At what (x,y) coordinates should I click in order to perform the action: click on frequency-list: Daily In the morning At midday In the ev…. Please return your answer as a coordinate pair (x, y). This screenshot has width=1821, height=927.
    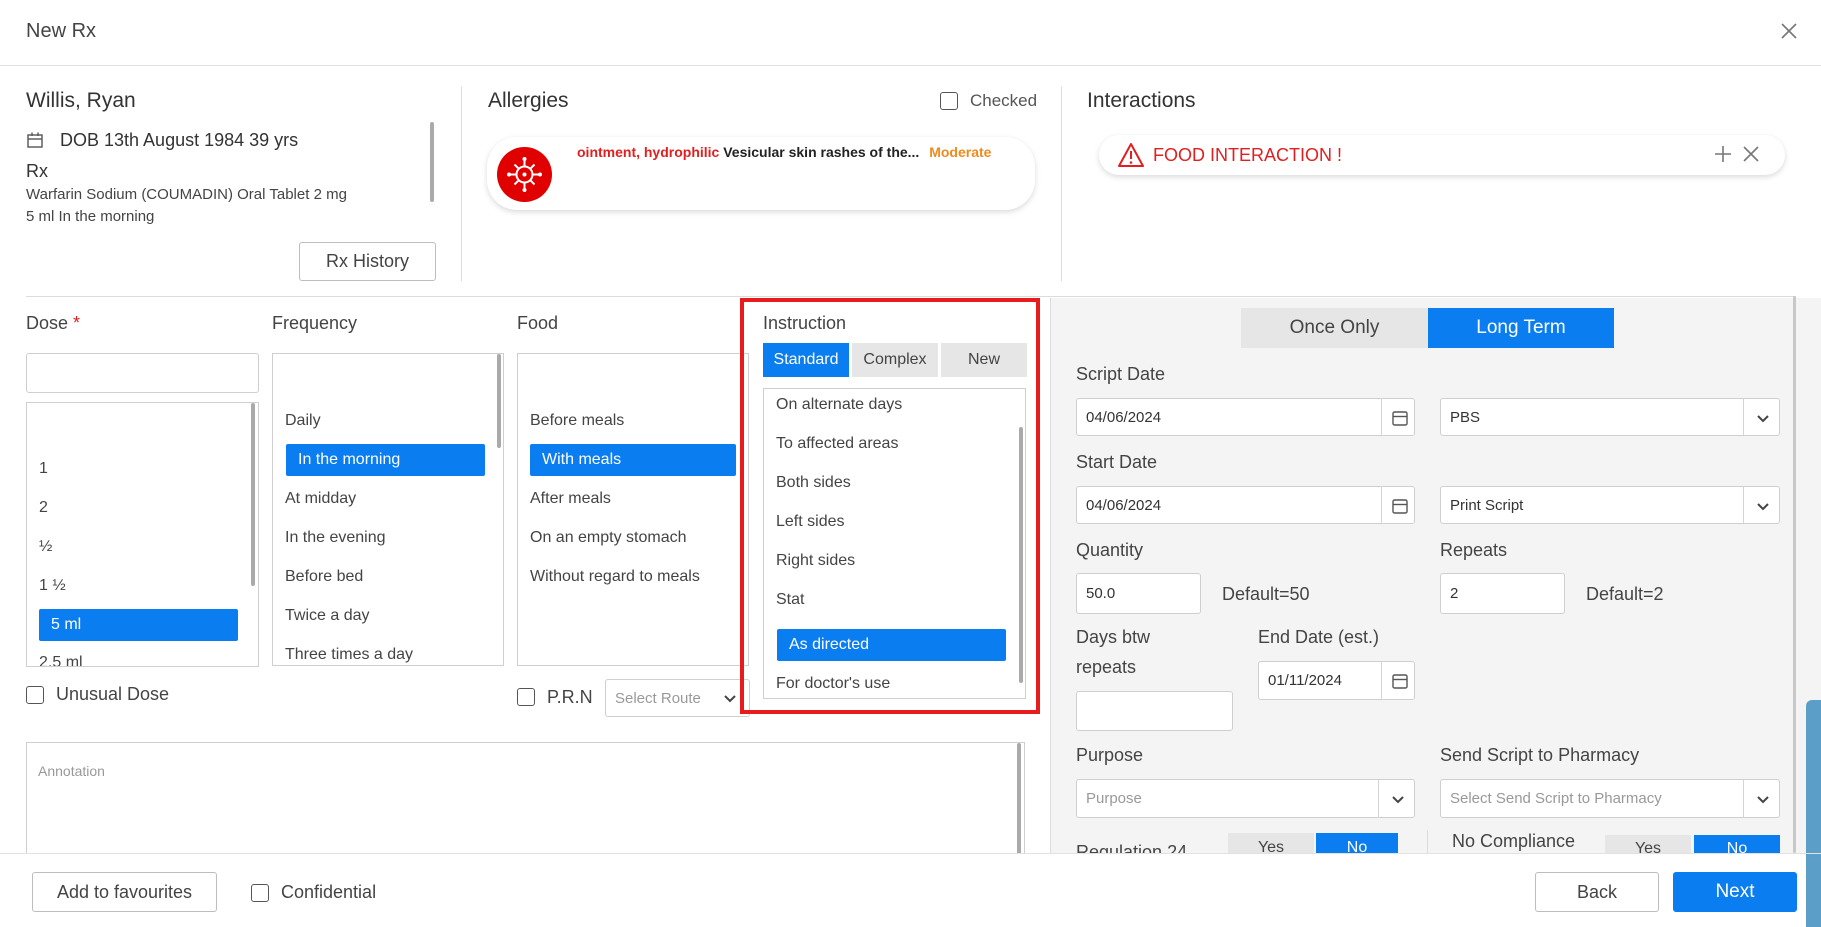
    Looking at the image, I should click on (388, 509).